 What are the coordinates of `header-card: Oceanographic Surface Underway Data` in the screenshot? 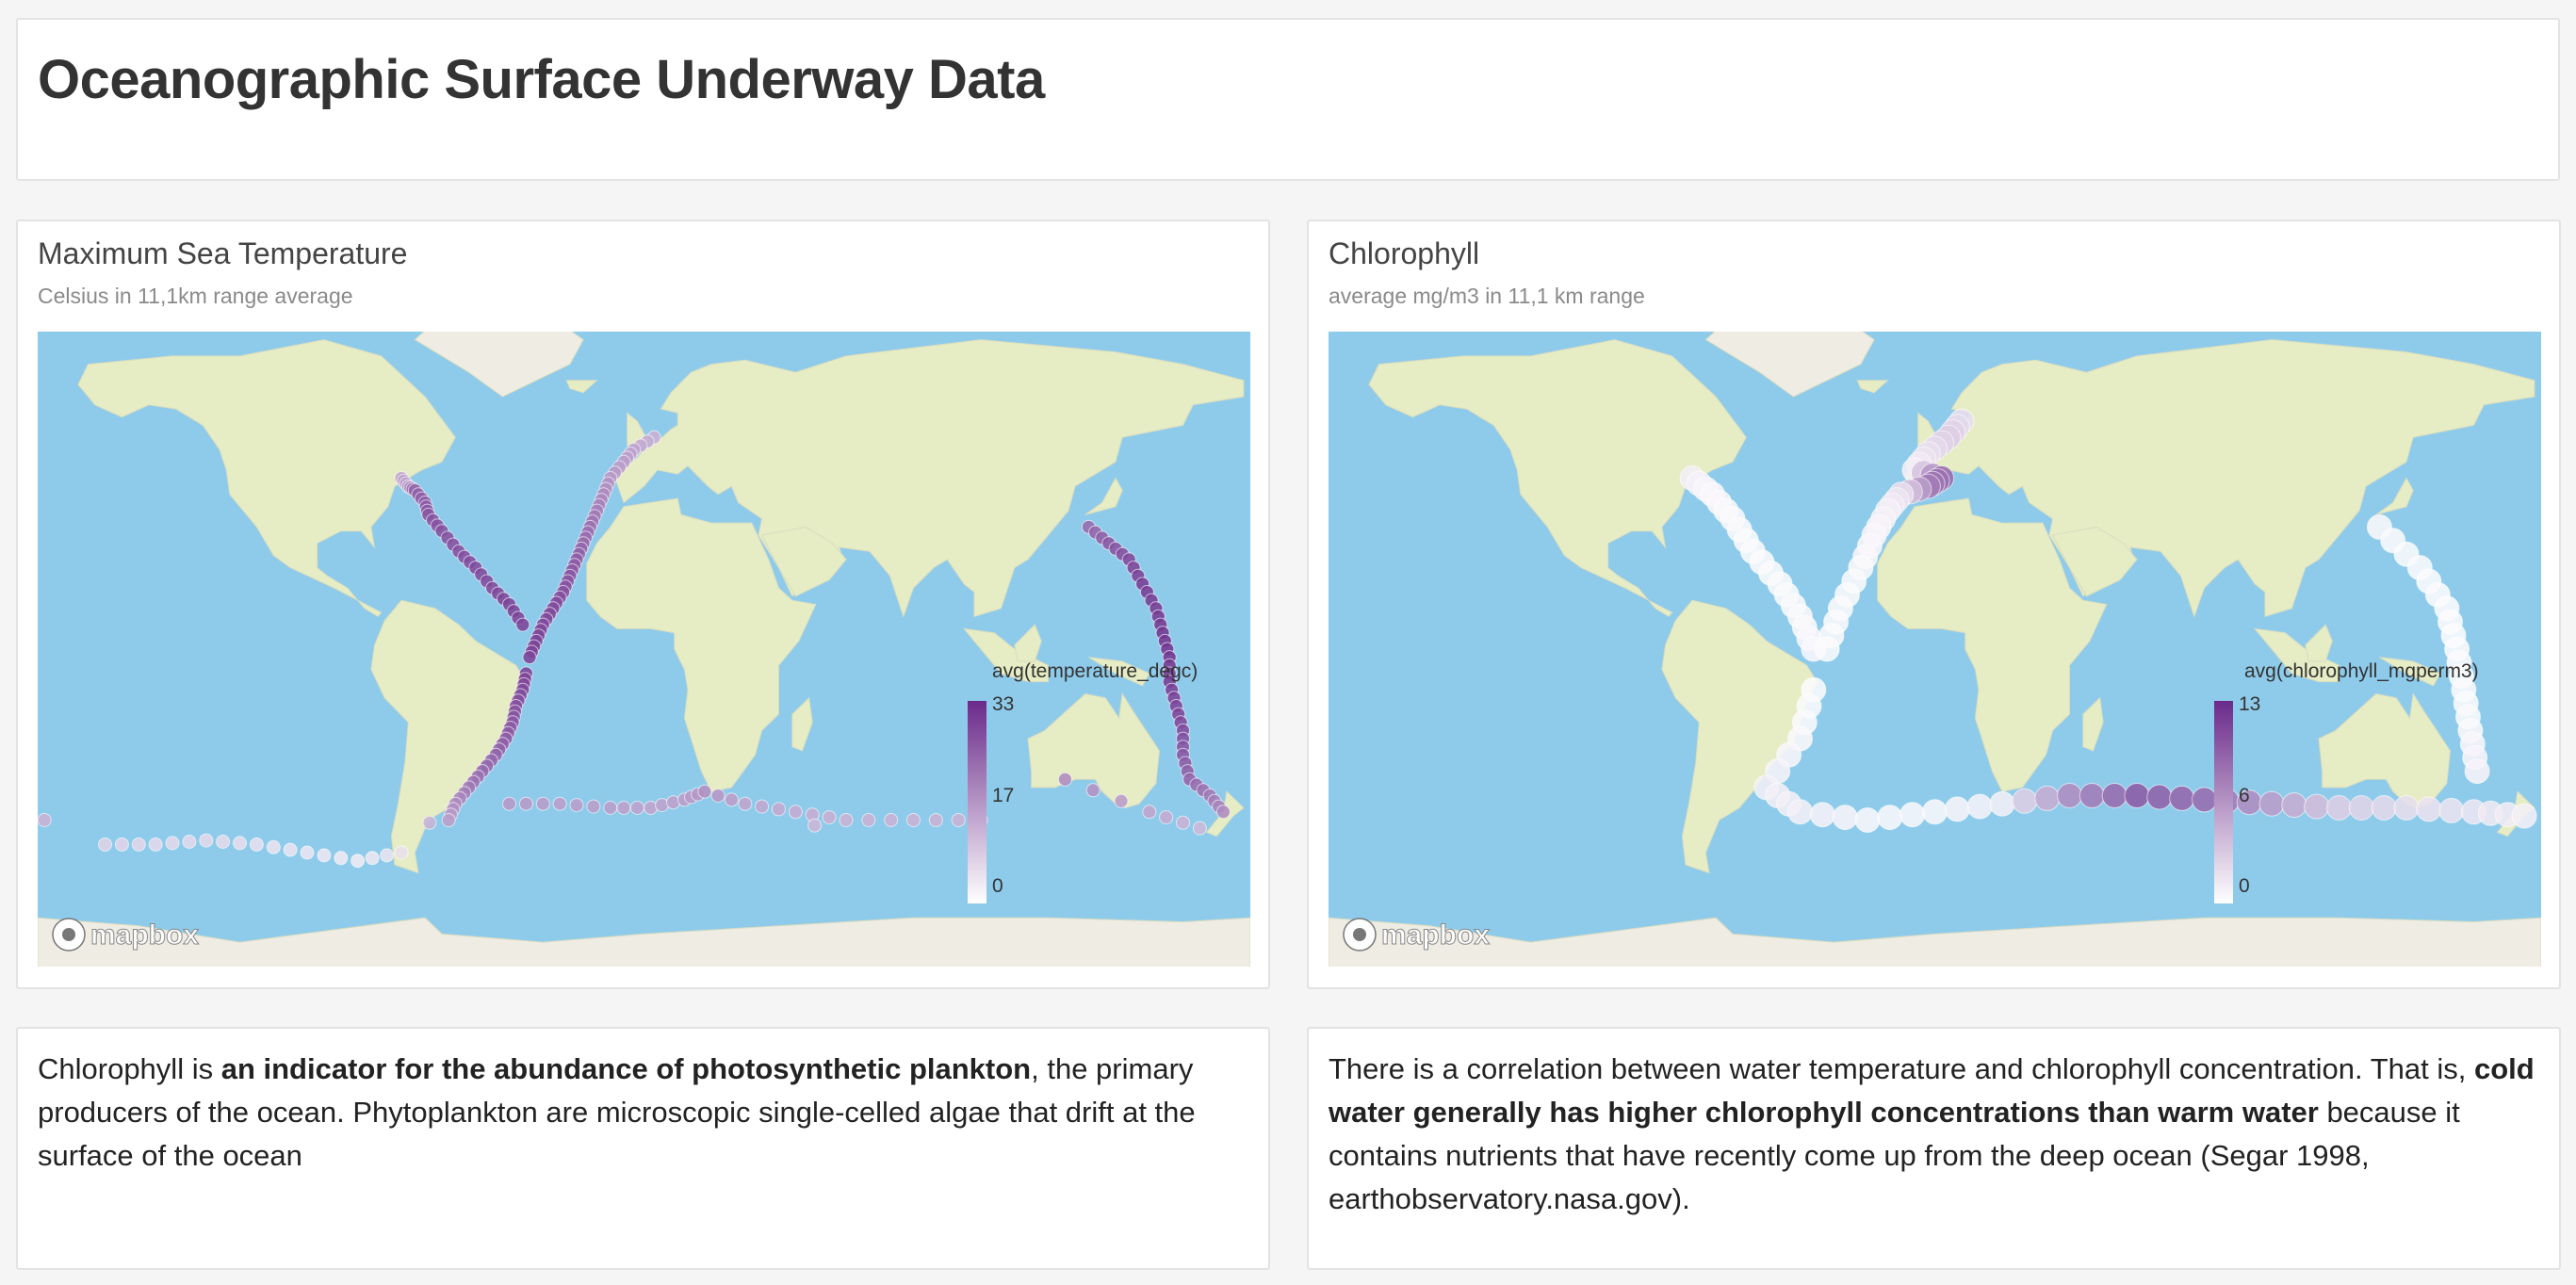 It's located at (1288, 99).